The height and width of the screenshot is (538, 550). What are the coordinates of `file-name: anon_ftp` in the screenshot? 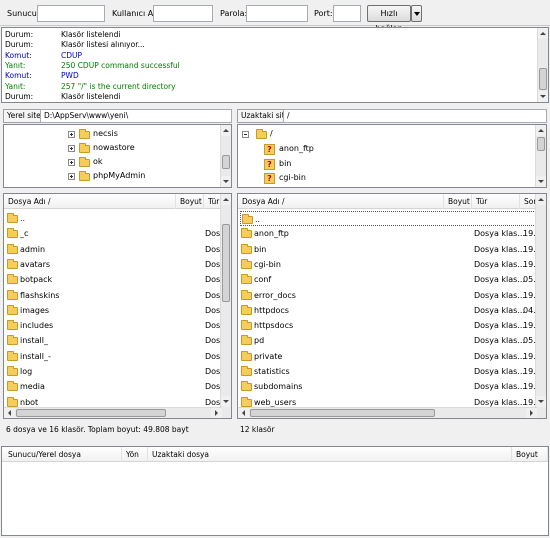 It's located at (271, 234).